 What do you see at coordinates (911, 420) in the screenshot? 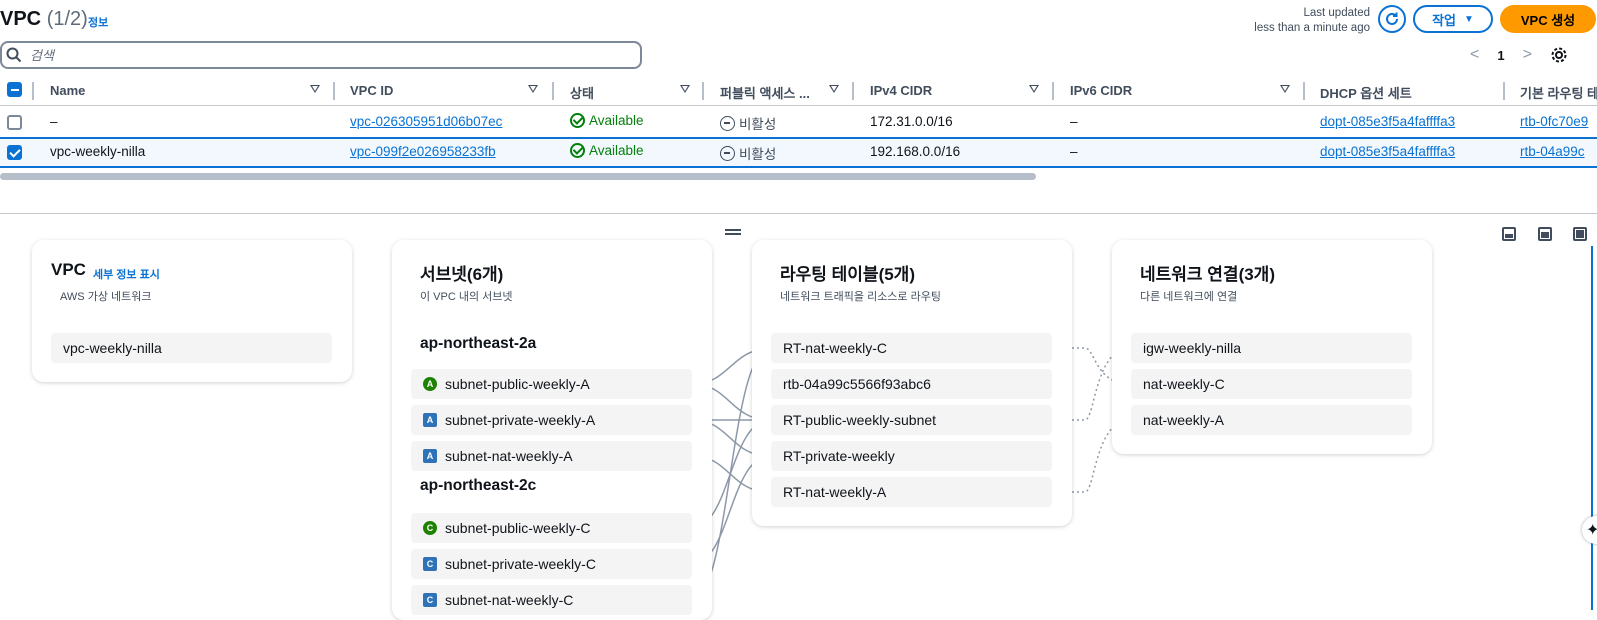
I see `route-table-item: RT-public-weekly-subnet` at bounding box center [911, 420].